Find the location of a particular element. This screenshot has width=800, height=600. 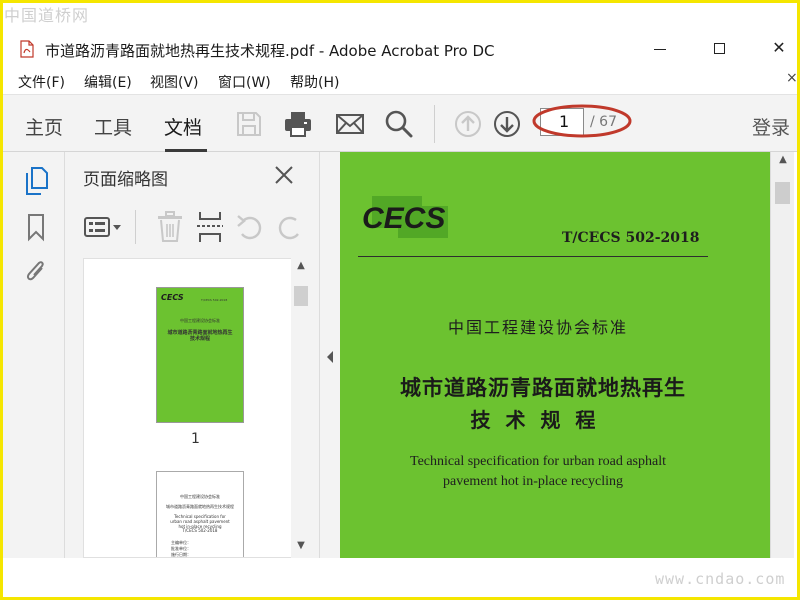

scroll-up-icon: ▲ is located at coordinates (301, 268).